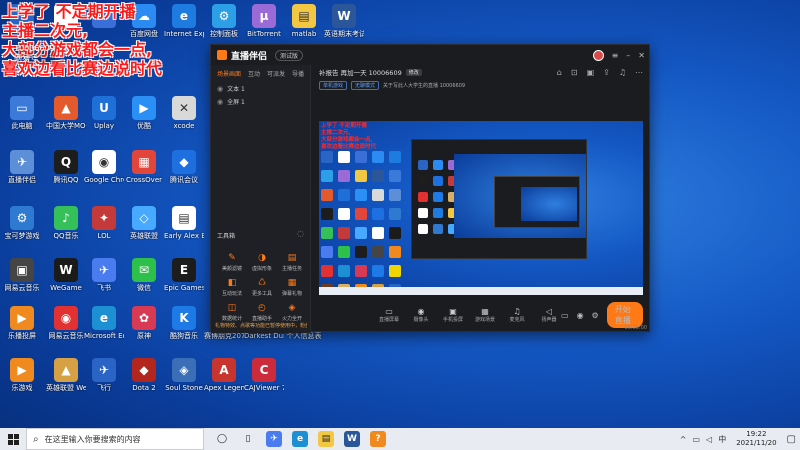  I want to click on close-icon: ✕, so click(641, 55).